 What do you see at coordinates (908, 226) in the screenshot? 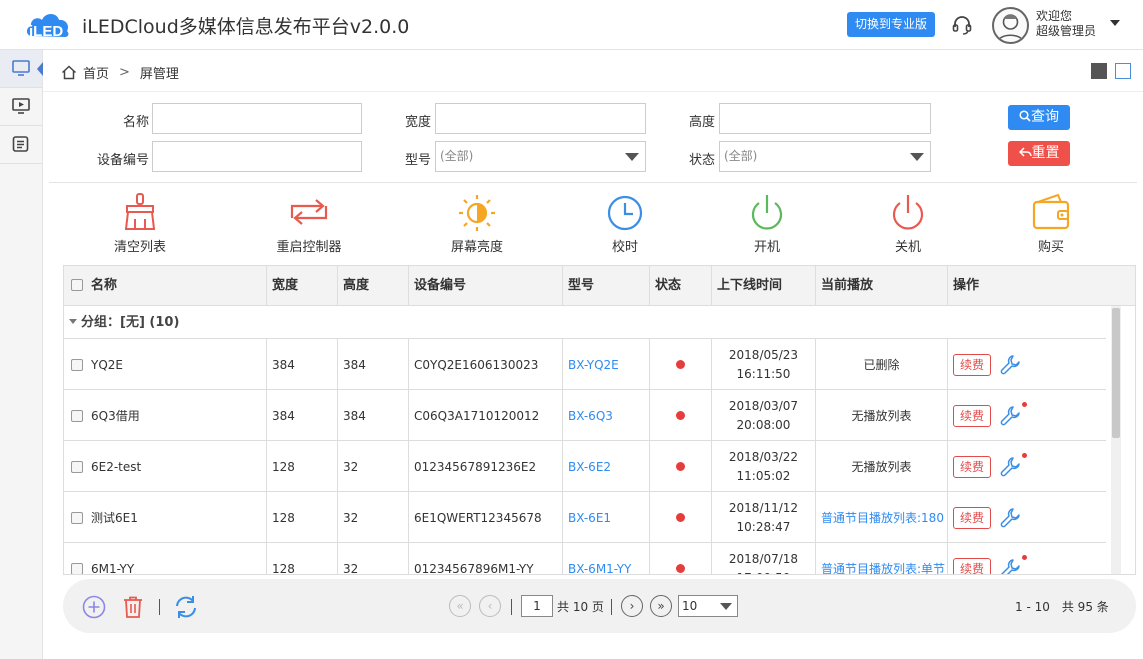
I see `power-off-button: 关机` at bounding box center [908, 226].